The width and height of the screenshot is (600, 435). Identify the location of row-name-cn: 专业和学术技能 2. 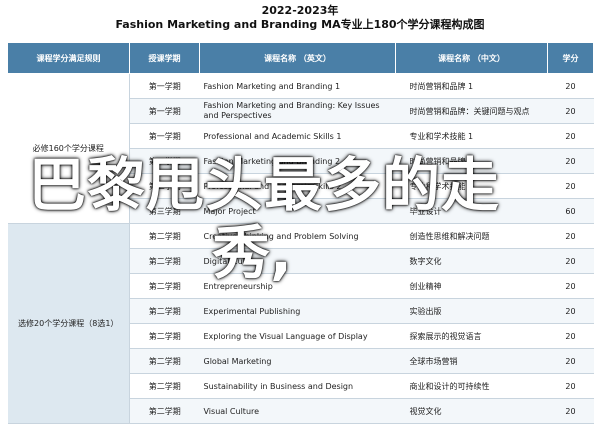
(471, 186).